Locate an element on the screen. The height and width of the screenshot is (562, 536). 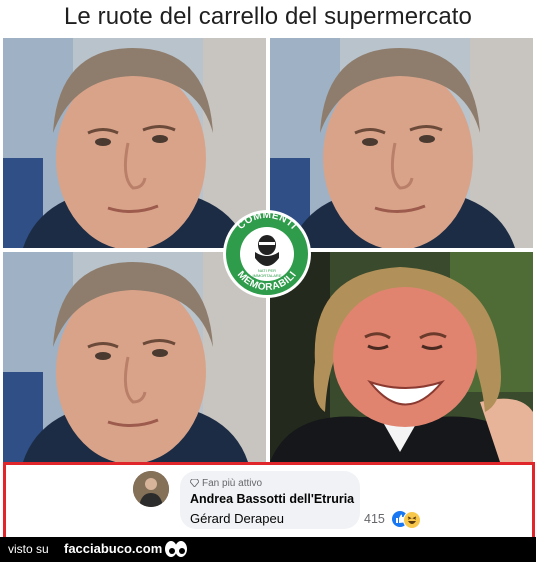
top-fan-badge: Fan più attivo is located at coordinates (226, 483).